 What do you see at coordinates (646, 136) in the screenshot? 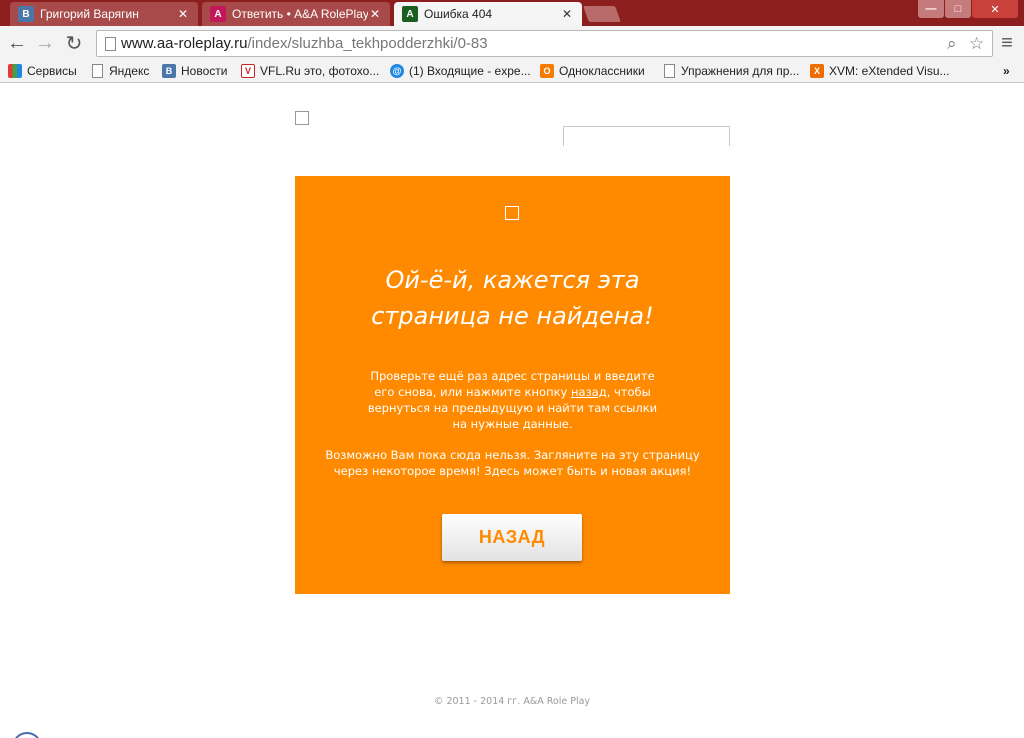
I see `header-box` at bounding box center [646, 136].